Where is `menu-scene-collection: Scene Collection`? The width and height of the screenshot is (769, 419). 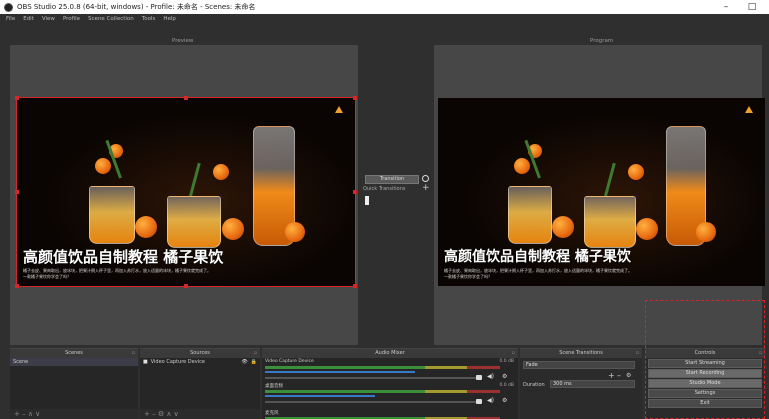 menu-scene-collection: Scene Collection is located at coordinates (111, 19).